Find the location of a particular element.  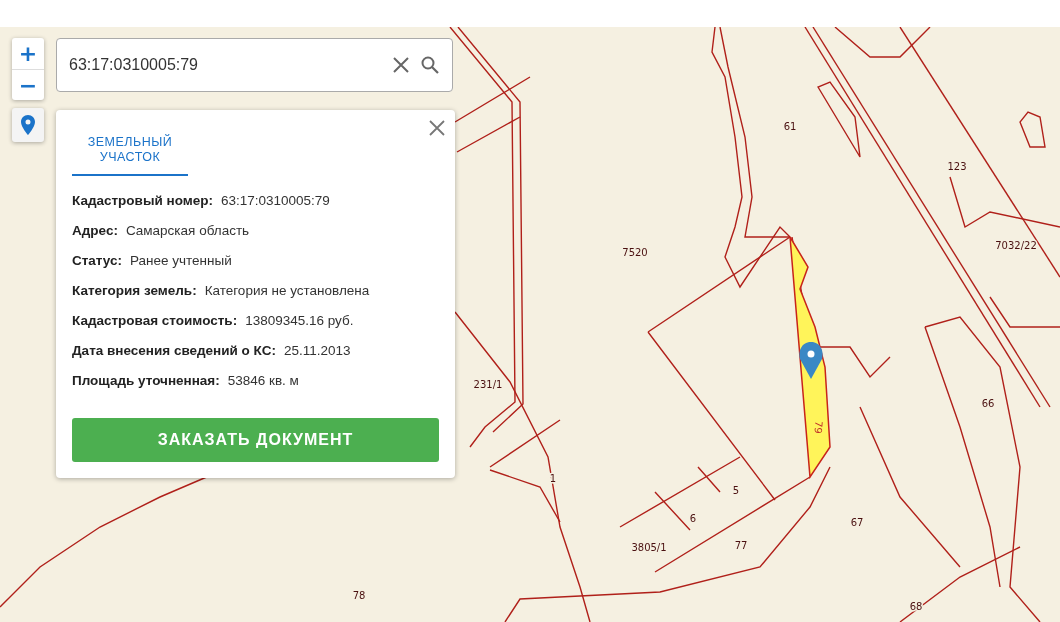

order-document-button: ЗАКАЗАТЬ ДОКУМЕНТ is located at coordinates (255, 440).